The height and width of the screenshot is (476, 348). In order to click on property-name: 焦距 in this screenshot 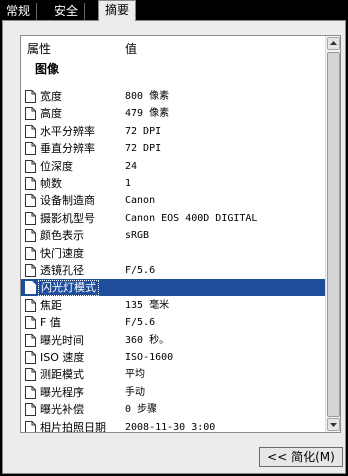, I will do `click(51, 305)`.